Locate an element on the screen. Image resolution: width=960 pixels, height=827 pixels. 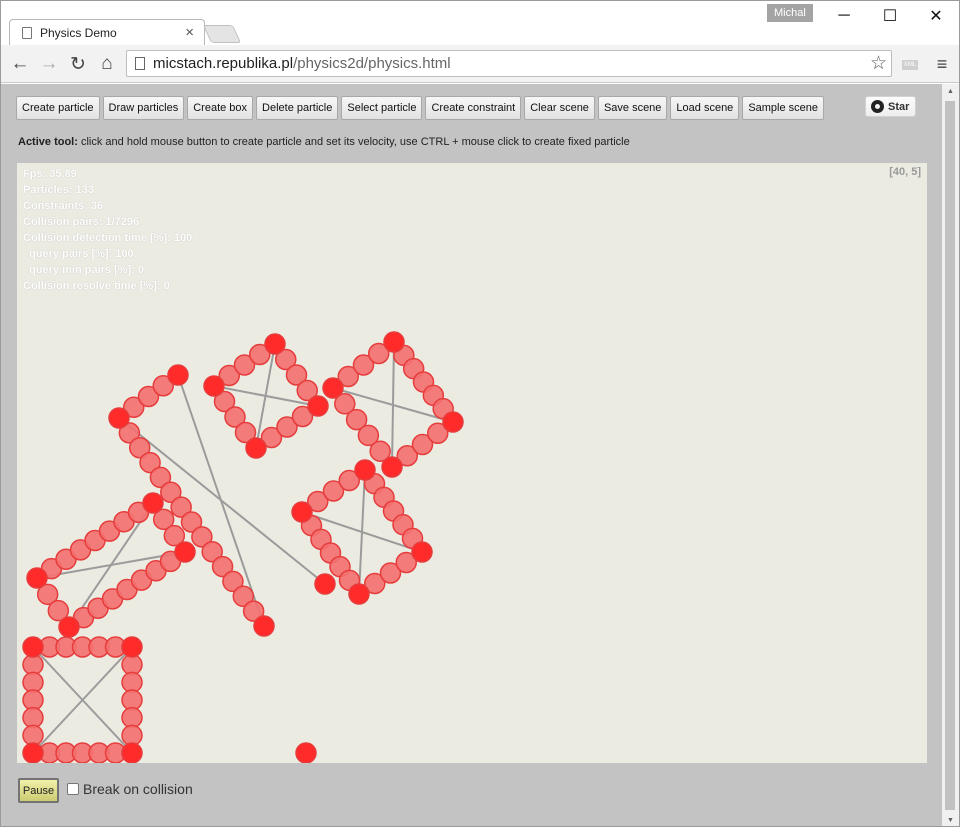
stat-collision-pairs: Collision pairs: 1/7296 is located at coordinates (81, 222).